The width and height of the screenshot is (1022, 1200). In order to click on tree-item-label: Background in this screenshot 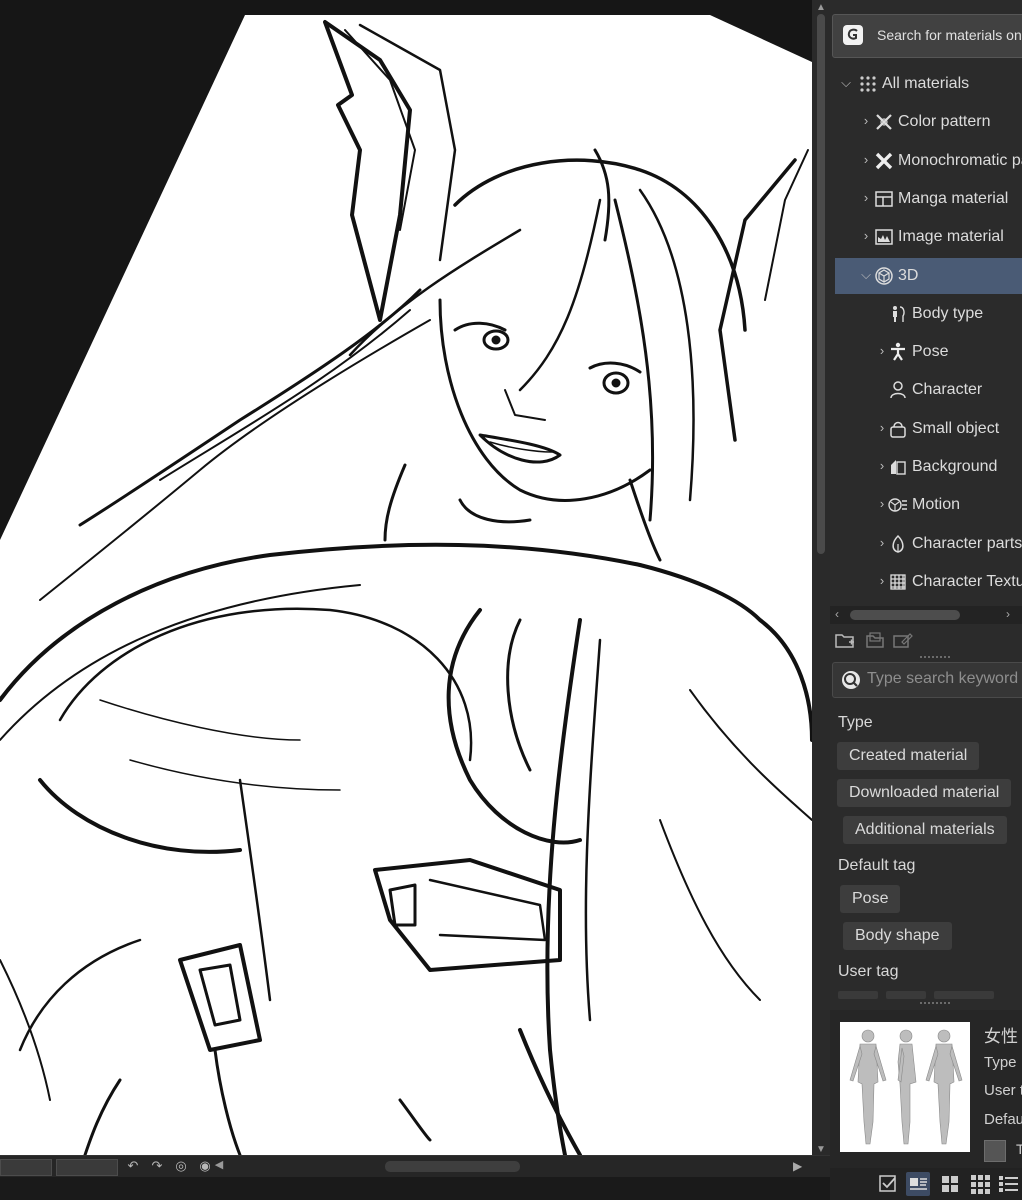, I will do `click(955, 466)`.